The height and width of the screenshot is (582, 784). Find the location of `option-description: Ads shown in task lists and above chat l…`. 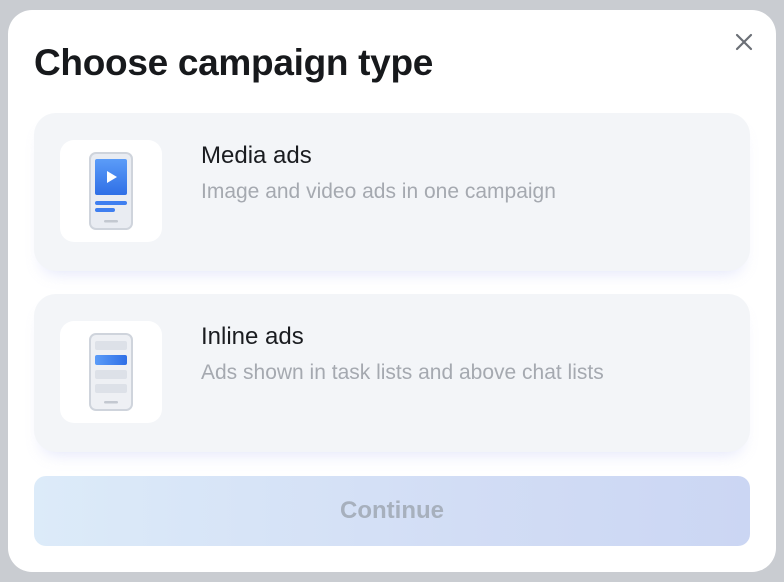

option-description: Ads shown in task lists and above chat l… is located at coordinates (402, 372).